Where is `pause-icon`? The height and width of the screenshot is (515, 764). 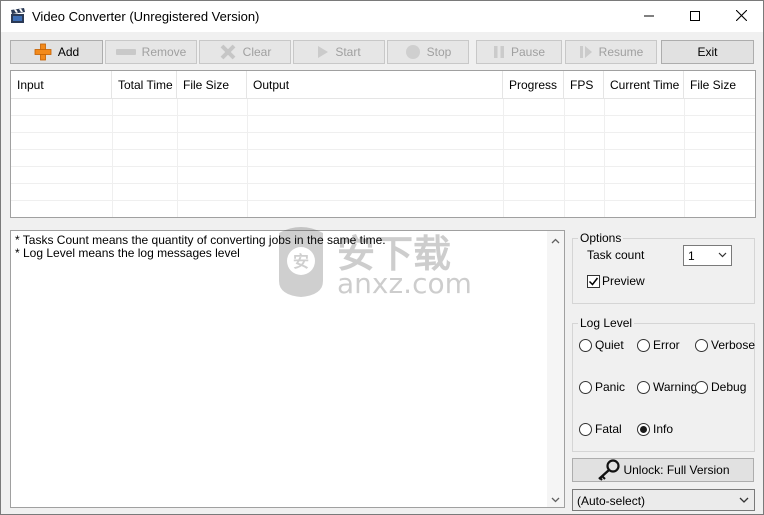 pause-icon is located at coordinates (499, 52).